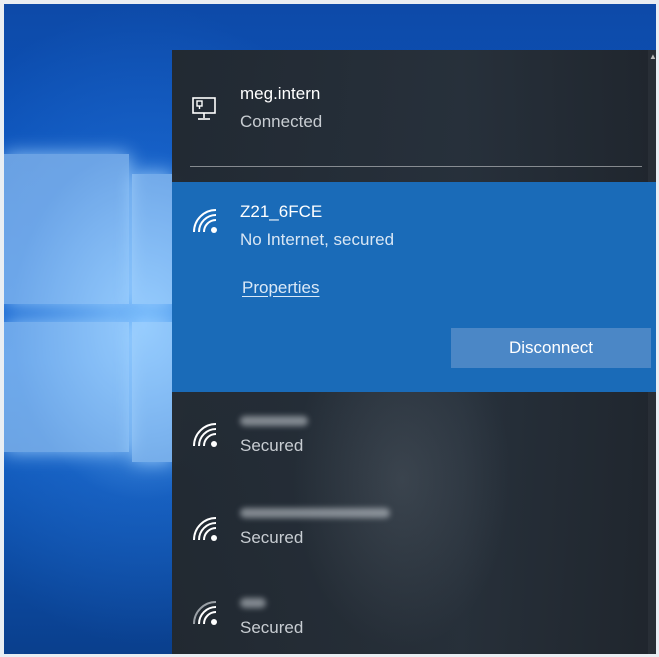 This screenshot has width=659, height=657. I want to click on network-name: Z21_6FCE, so click(281, 211).